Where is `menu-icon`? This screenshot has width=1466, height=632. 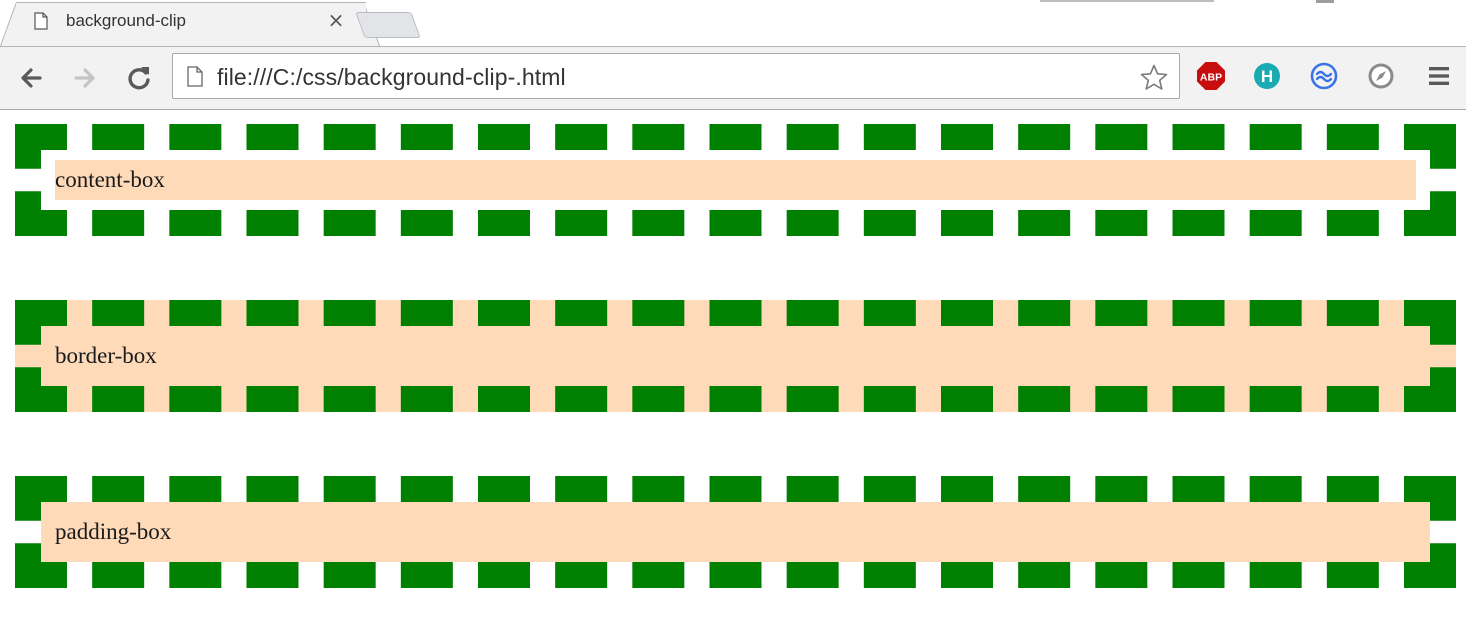 menu-icon is located at coordinates (1439, 76).